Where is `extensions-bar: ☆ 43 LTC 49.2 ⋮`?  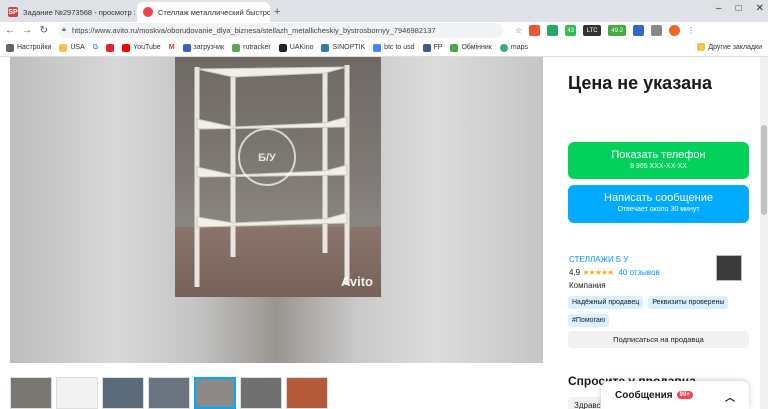 extensions-bar: ☆ 43 LTC 49.2 ⋮ is located at coordinates (605, 30).